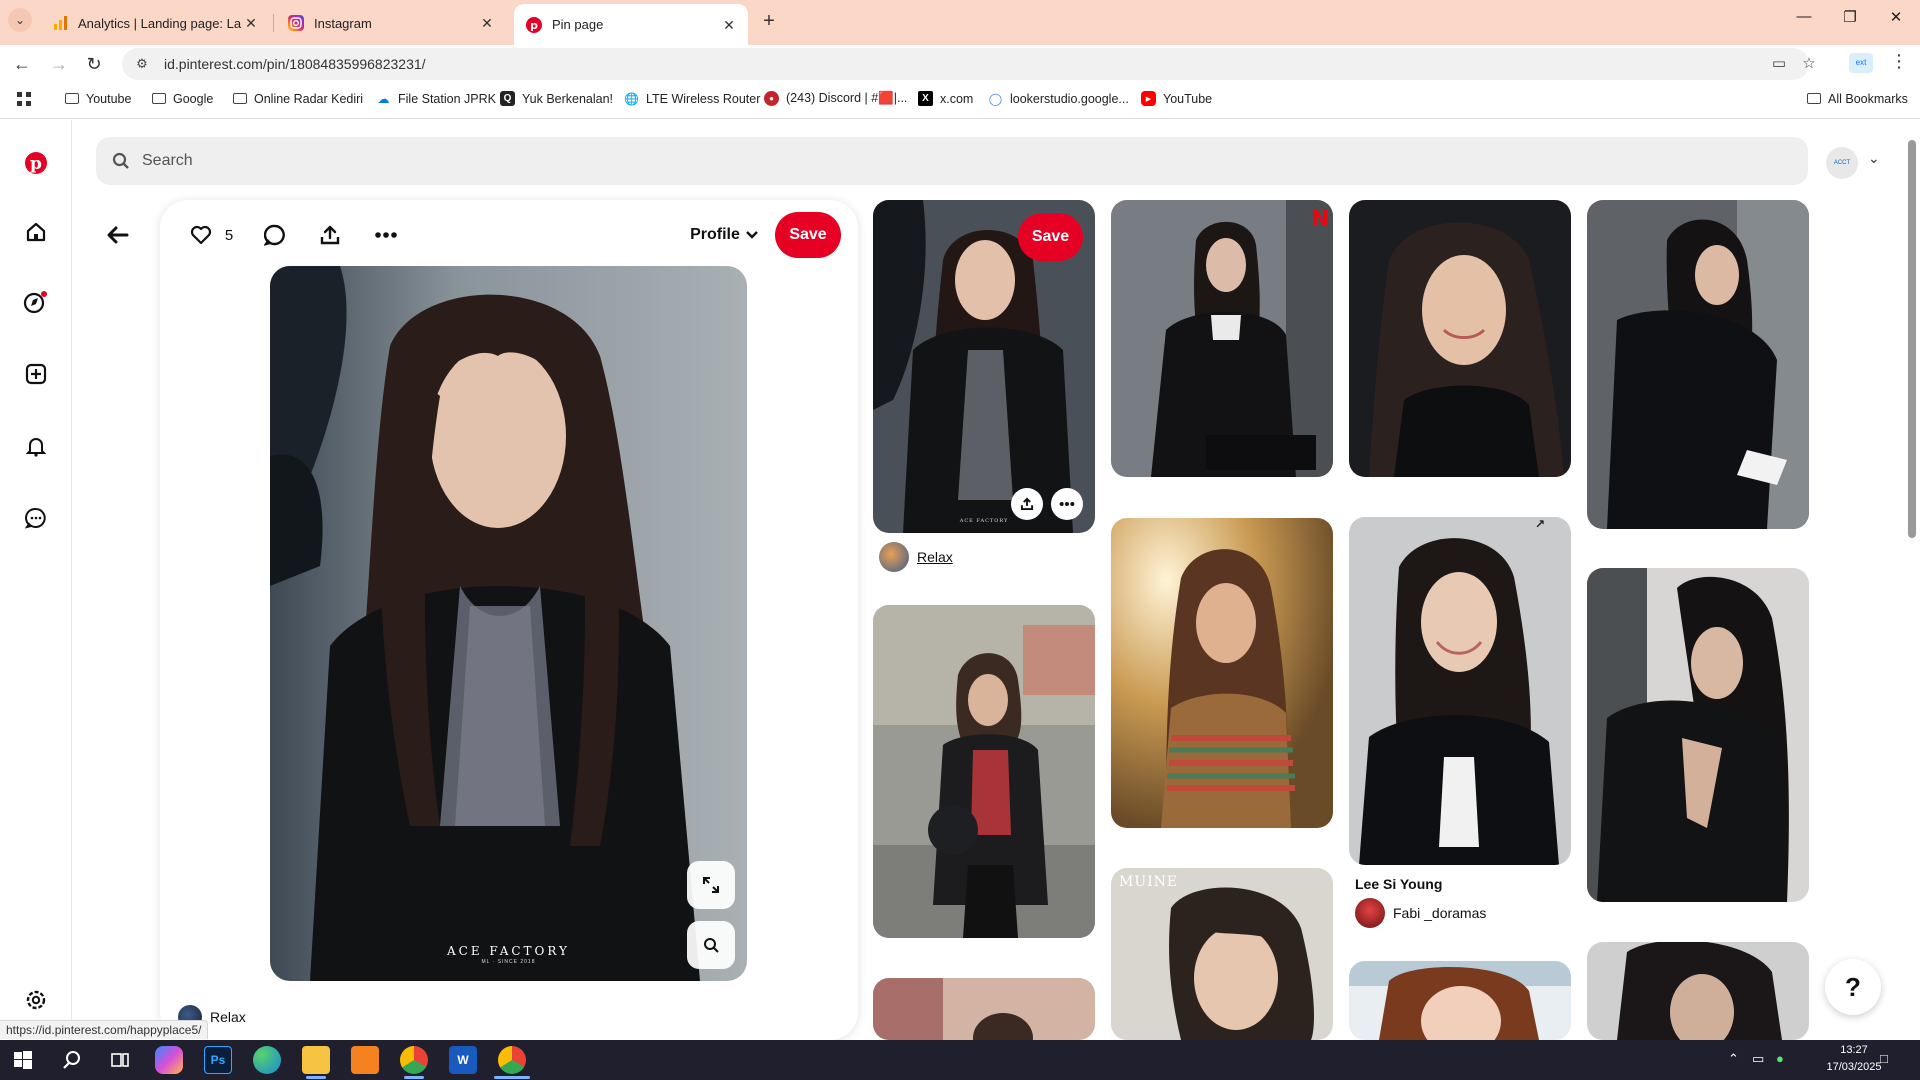 This screenshot has width=1920, height=1080. What do you see at coordinates (935, 557) in the screenshot?
I see `author-name: Relax` at bounding box center [935, 557].